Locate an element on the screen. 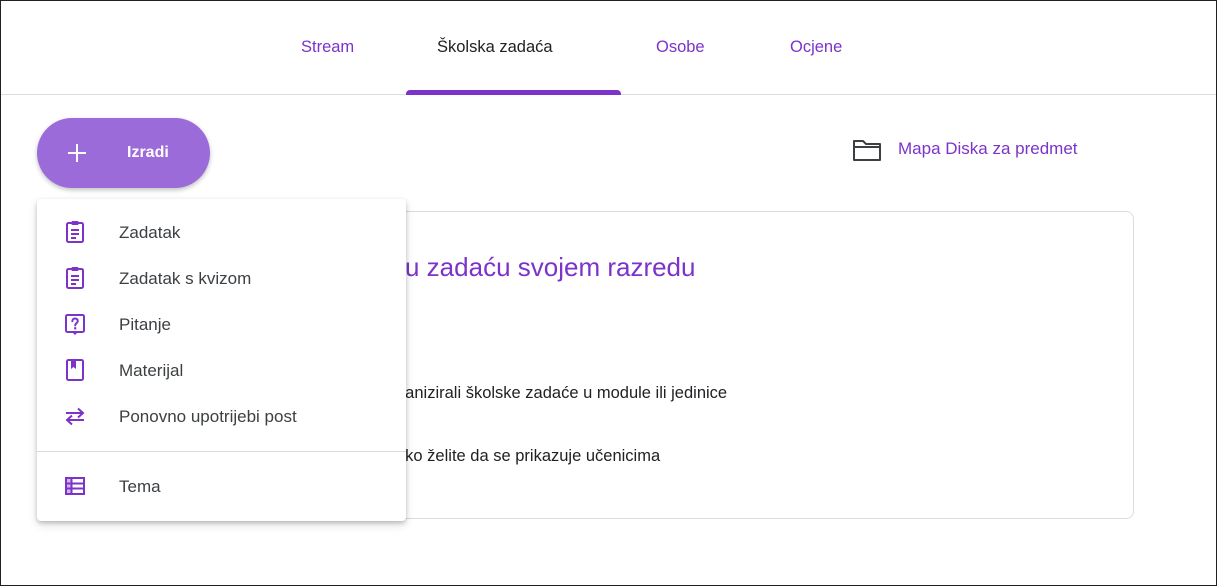 This screenshot has width=1217, height=586. empty-state-tip-2: ako želite da se prikazuje učenicima is located at coordinates (528, 456).